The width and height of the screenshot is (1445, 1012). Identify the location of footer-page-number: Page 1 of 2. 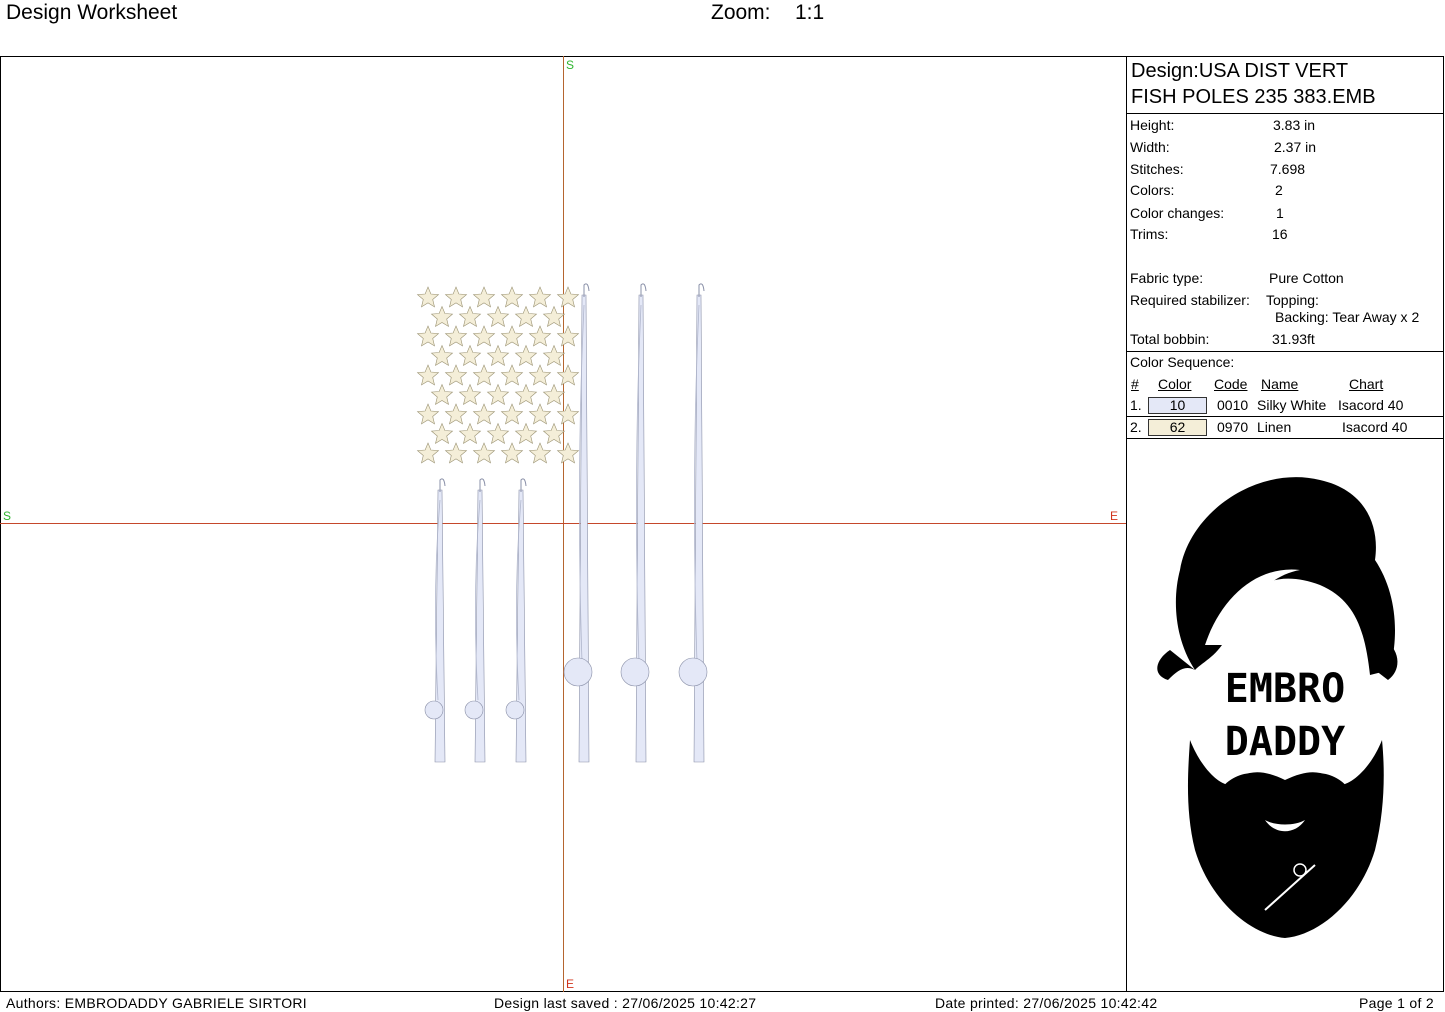
(1396, 1003).